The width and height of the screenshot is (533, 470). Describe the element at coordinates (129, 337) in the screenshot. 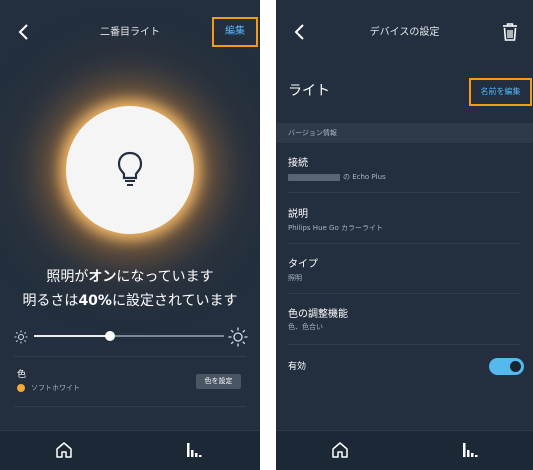

I see `brightness-slider` at that location.